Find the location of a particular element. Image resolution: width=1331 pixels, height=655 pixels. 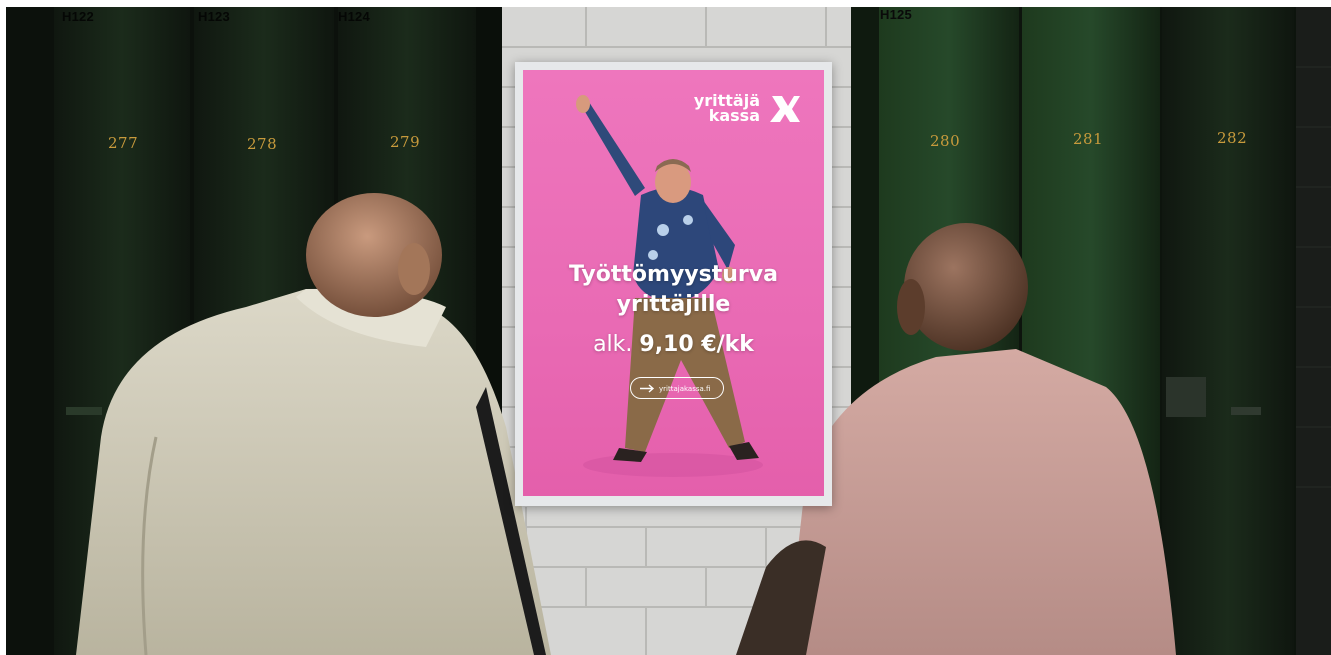

locker-group-label: H122 is located at coordinates (78, 16).